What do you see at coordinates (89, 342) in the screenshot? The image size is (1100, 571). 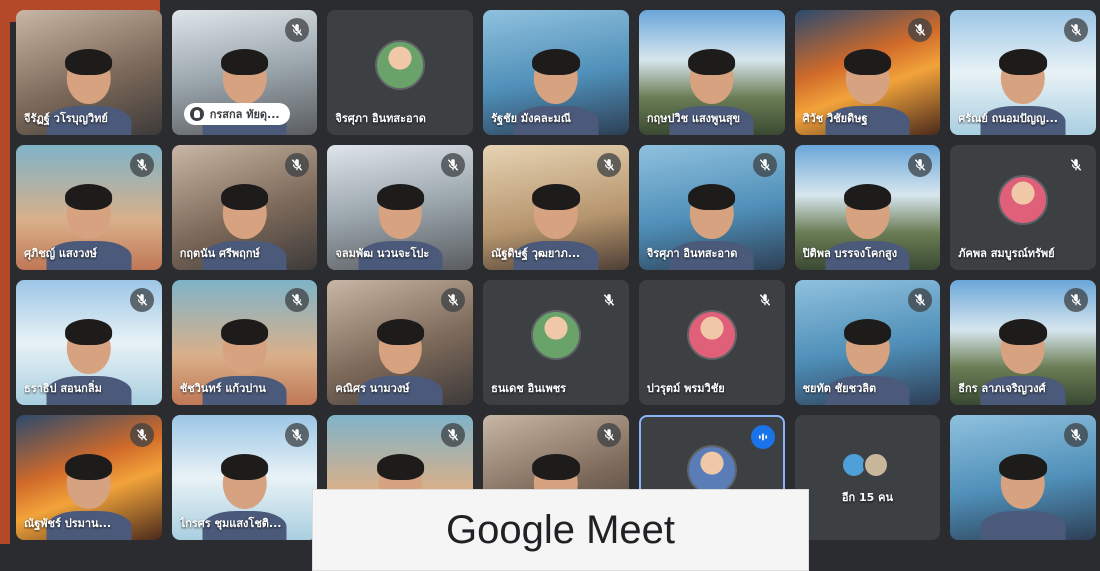 I see `participant-tile: ธราธิป สอนกลิ่ม` at bounding box center [89, 342].